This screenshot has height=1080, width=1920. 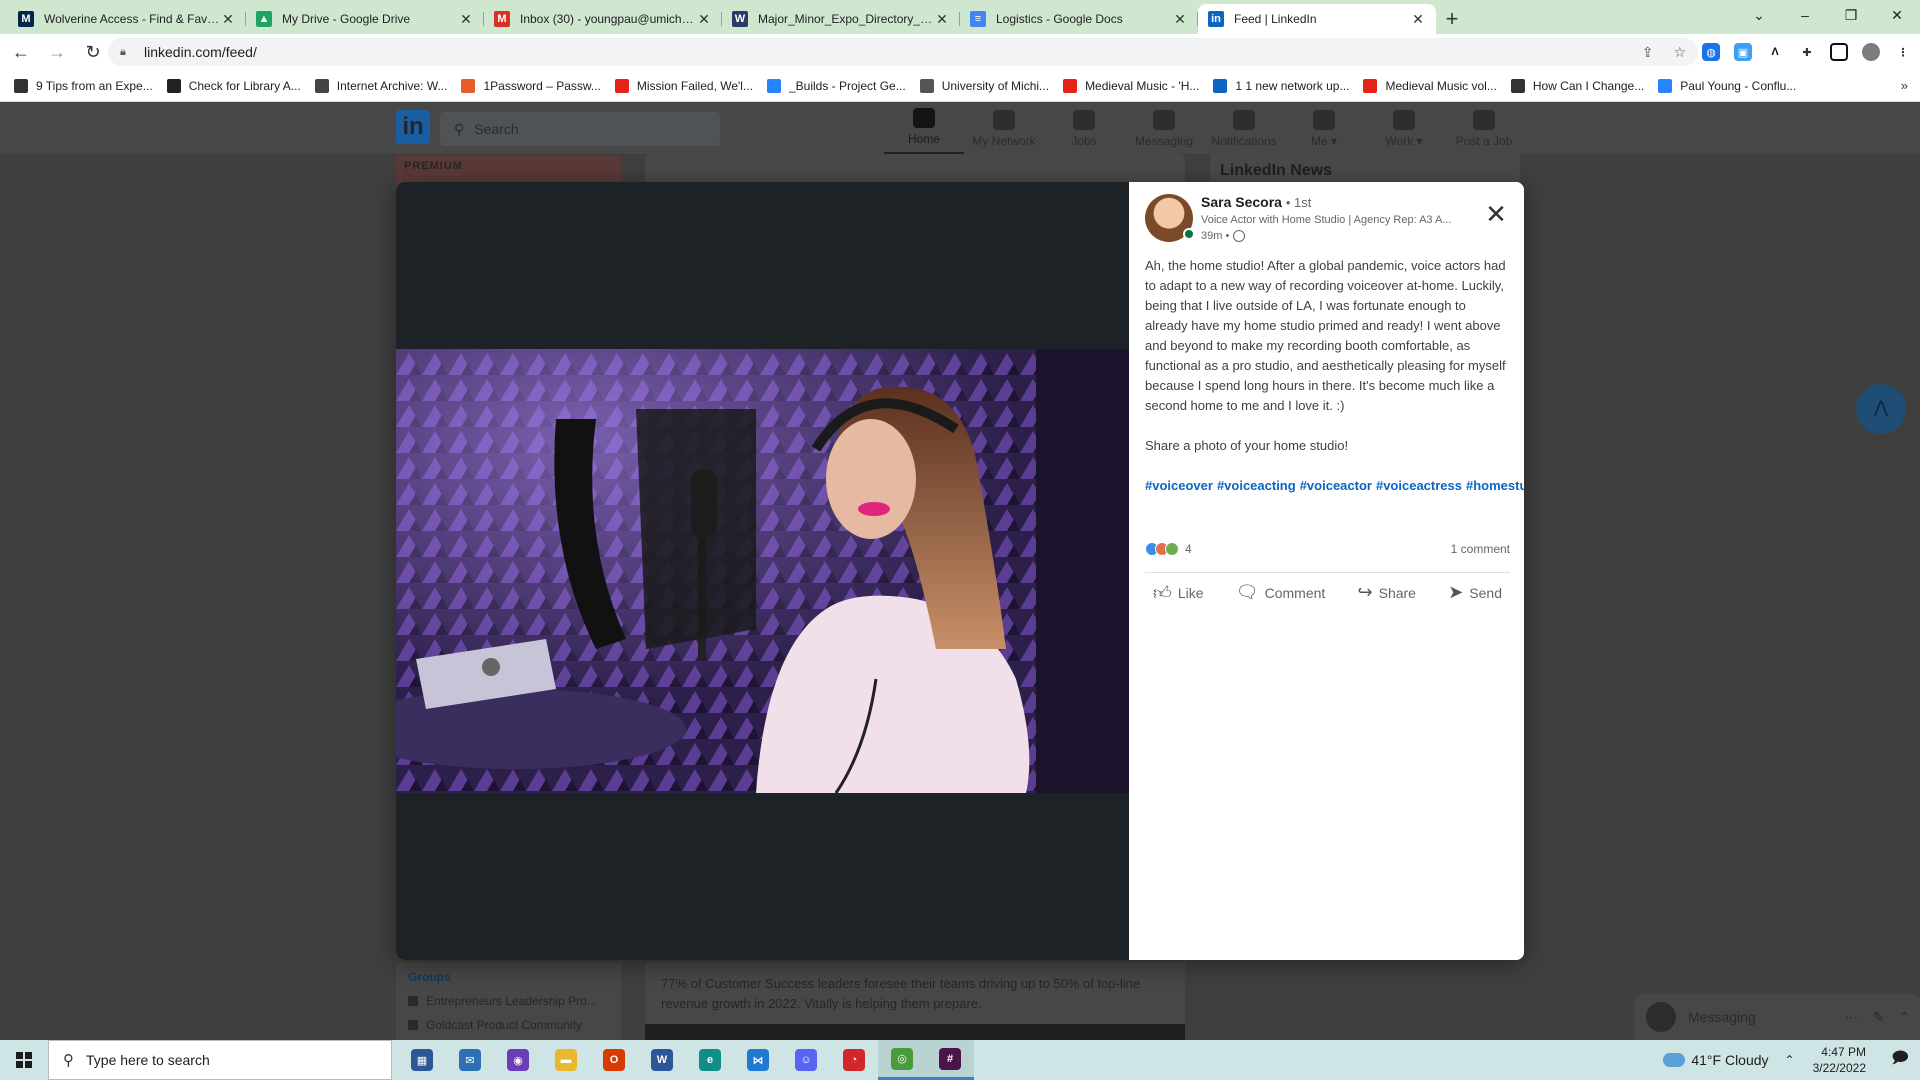 I want to click on nav-item: Me ▾, so click(x=1324, y=128).